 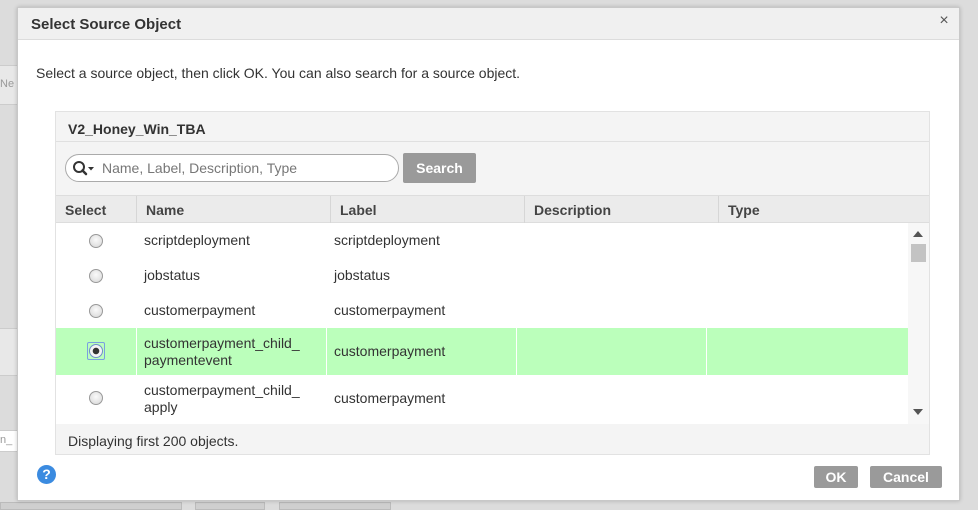 What do you see at coordinates (106, 24) in the screenshot?
I see `dialog-title: Select Source Object` at bounding box center [106, 24].